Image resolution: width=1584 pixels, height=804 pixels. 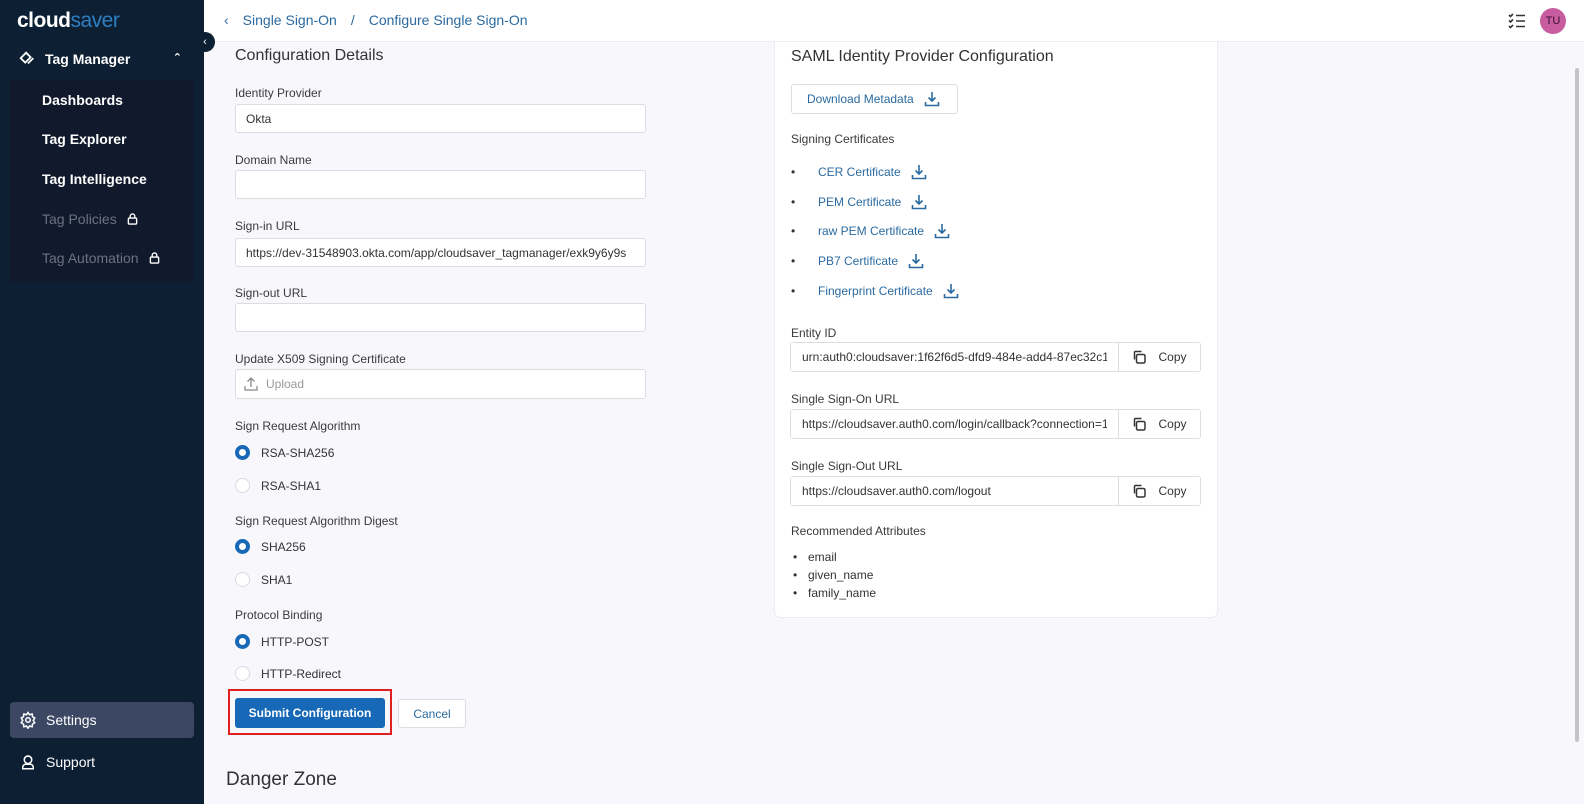 What do you see at coordinates (954, 491) in the screenshot?
I see `slo-url-input` at bounding box center [954, 491].